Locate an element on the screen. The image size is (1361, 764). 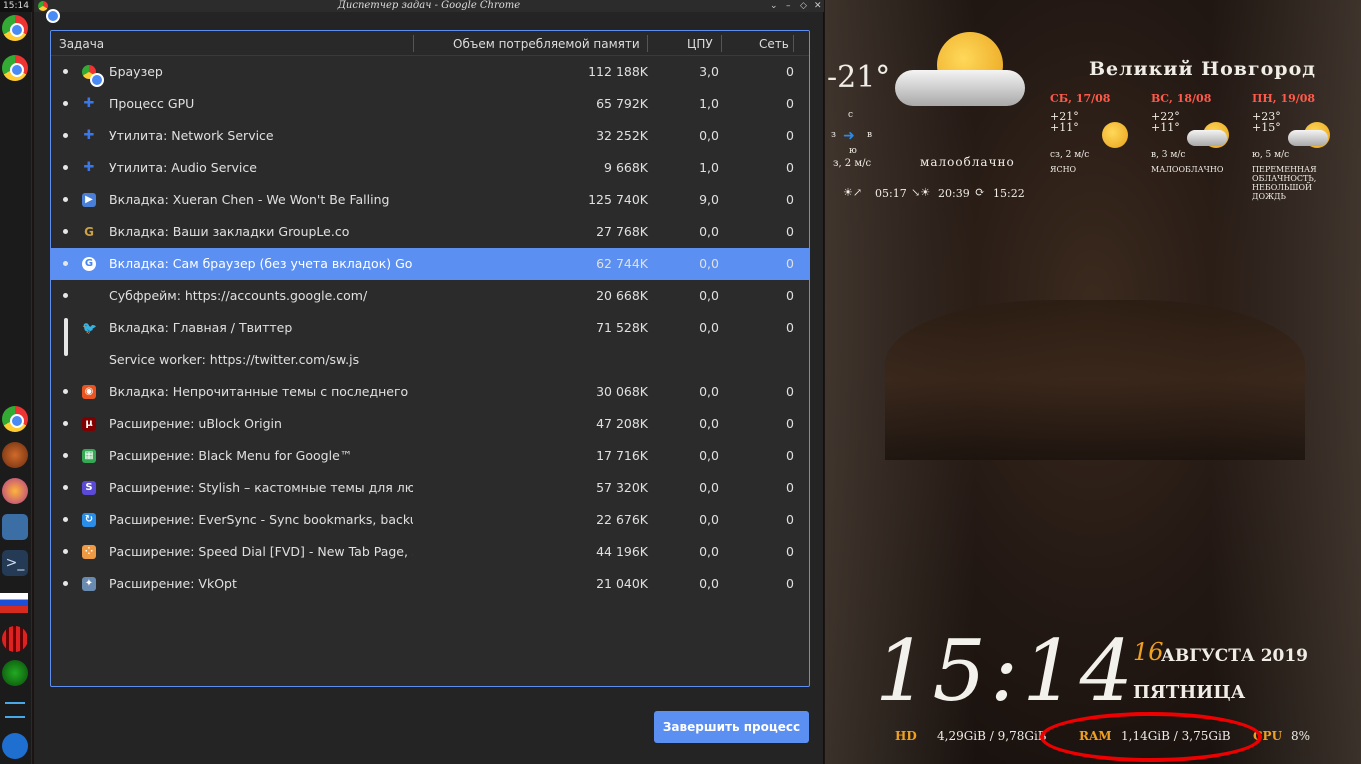
firefox-dev-icon is located at coordinates (15, 491).